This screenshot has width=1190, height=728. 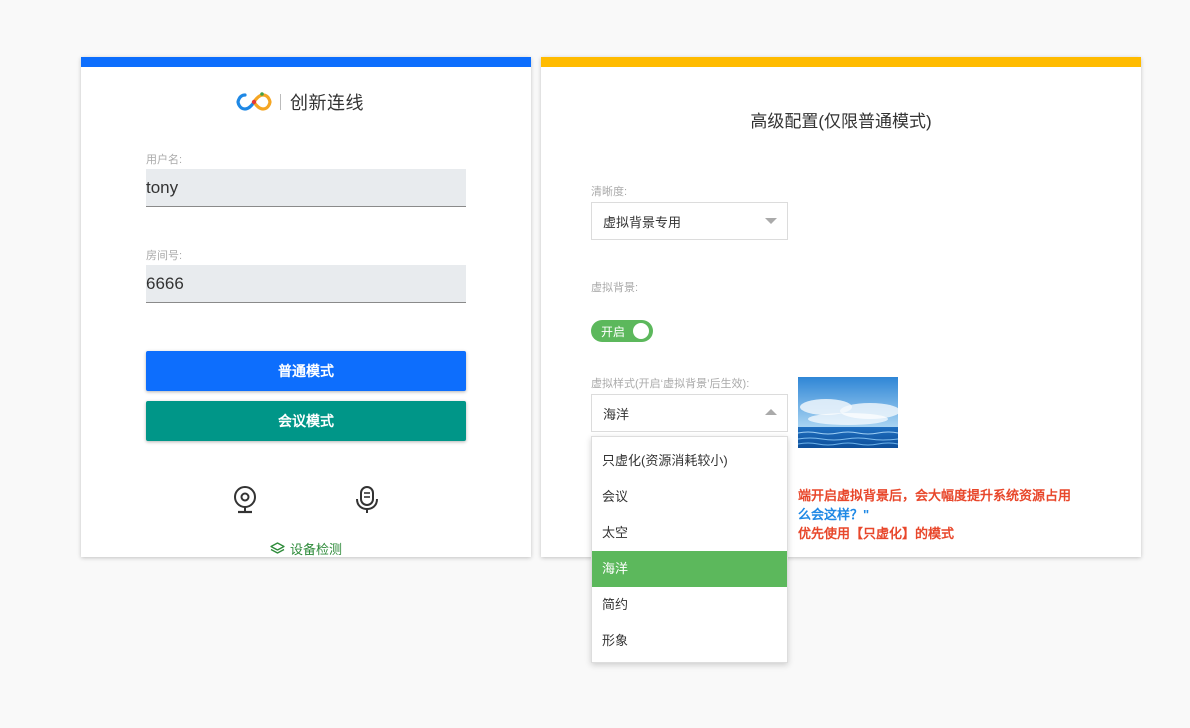 What do you see at coordinates (771, 412) in the screenshot?
I see `chevron-up-icon` at bounding box center [771, 412].